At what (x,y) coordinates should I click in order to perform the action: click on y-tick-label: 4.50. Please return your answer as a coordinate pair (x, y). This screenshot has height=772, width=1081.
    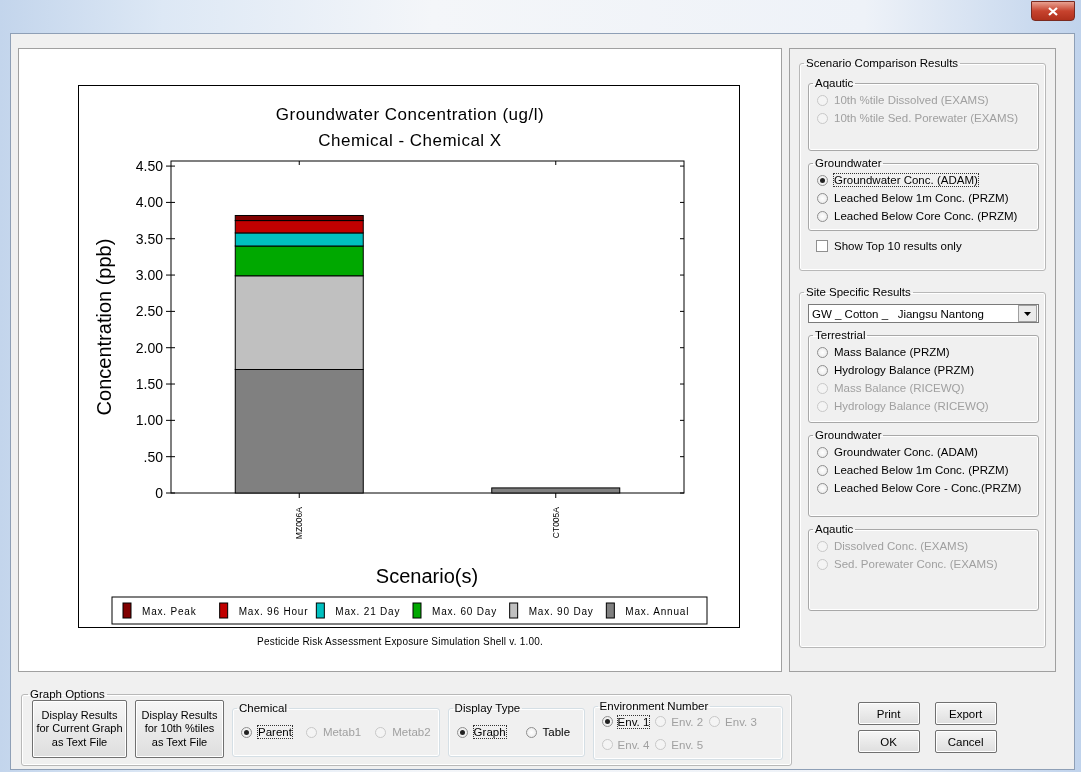
    Looking at the image, I should click on (149, 166).